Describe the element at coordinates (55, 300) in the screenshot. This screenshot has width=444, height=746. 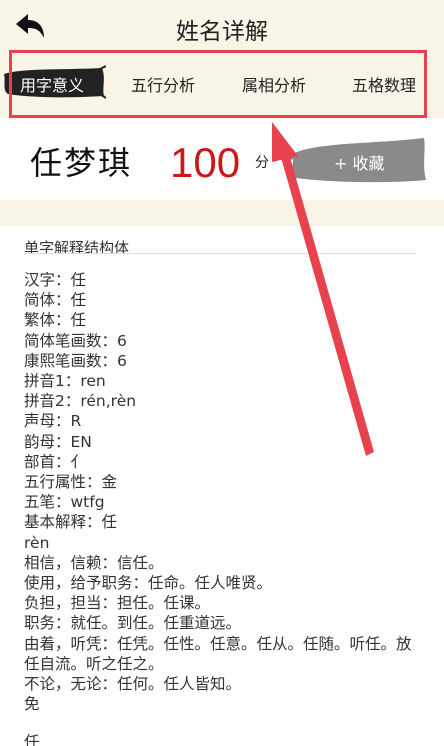
I see `detail-line: 简体：任` at that location.